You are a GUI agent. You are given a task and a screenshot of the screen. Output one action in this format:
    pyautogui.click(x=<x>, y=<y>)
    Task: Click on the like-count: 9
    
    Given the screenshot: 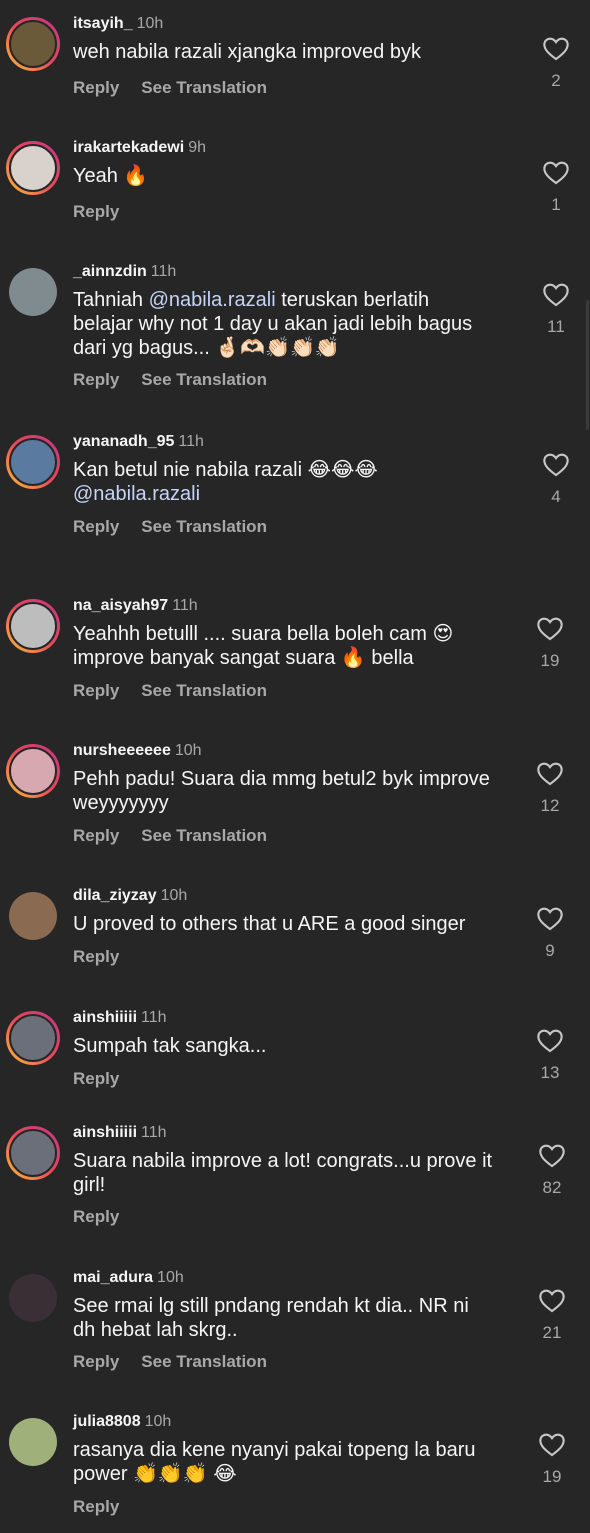 What is the action you would take?
    pyautogui.click(x=550, y=950)
    